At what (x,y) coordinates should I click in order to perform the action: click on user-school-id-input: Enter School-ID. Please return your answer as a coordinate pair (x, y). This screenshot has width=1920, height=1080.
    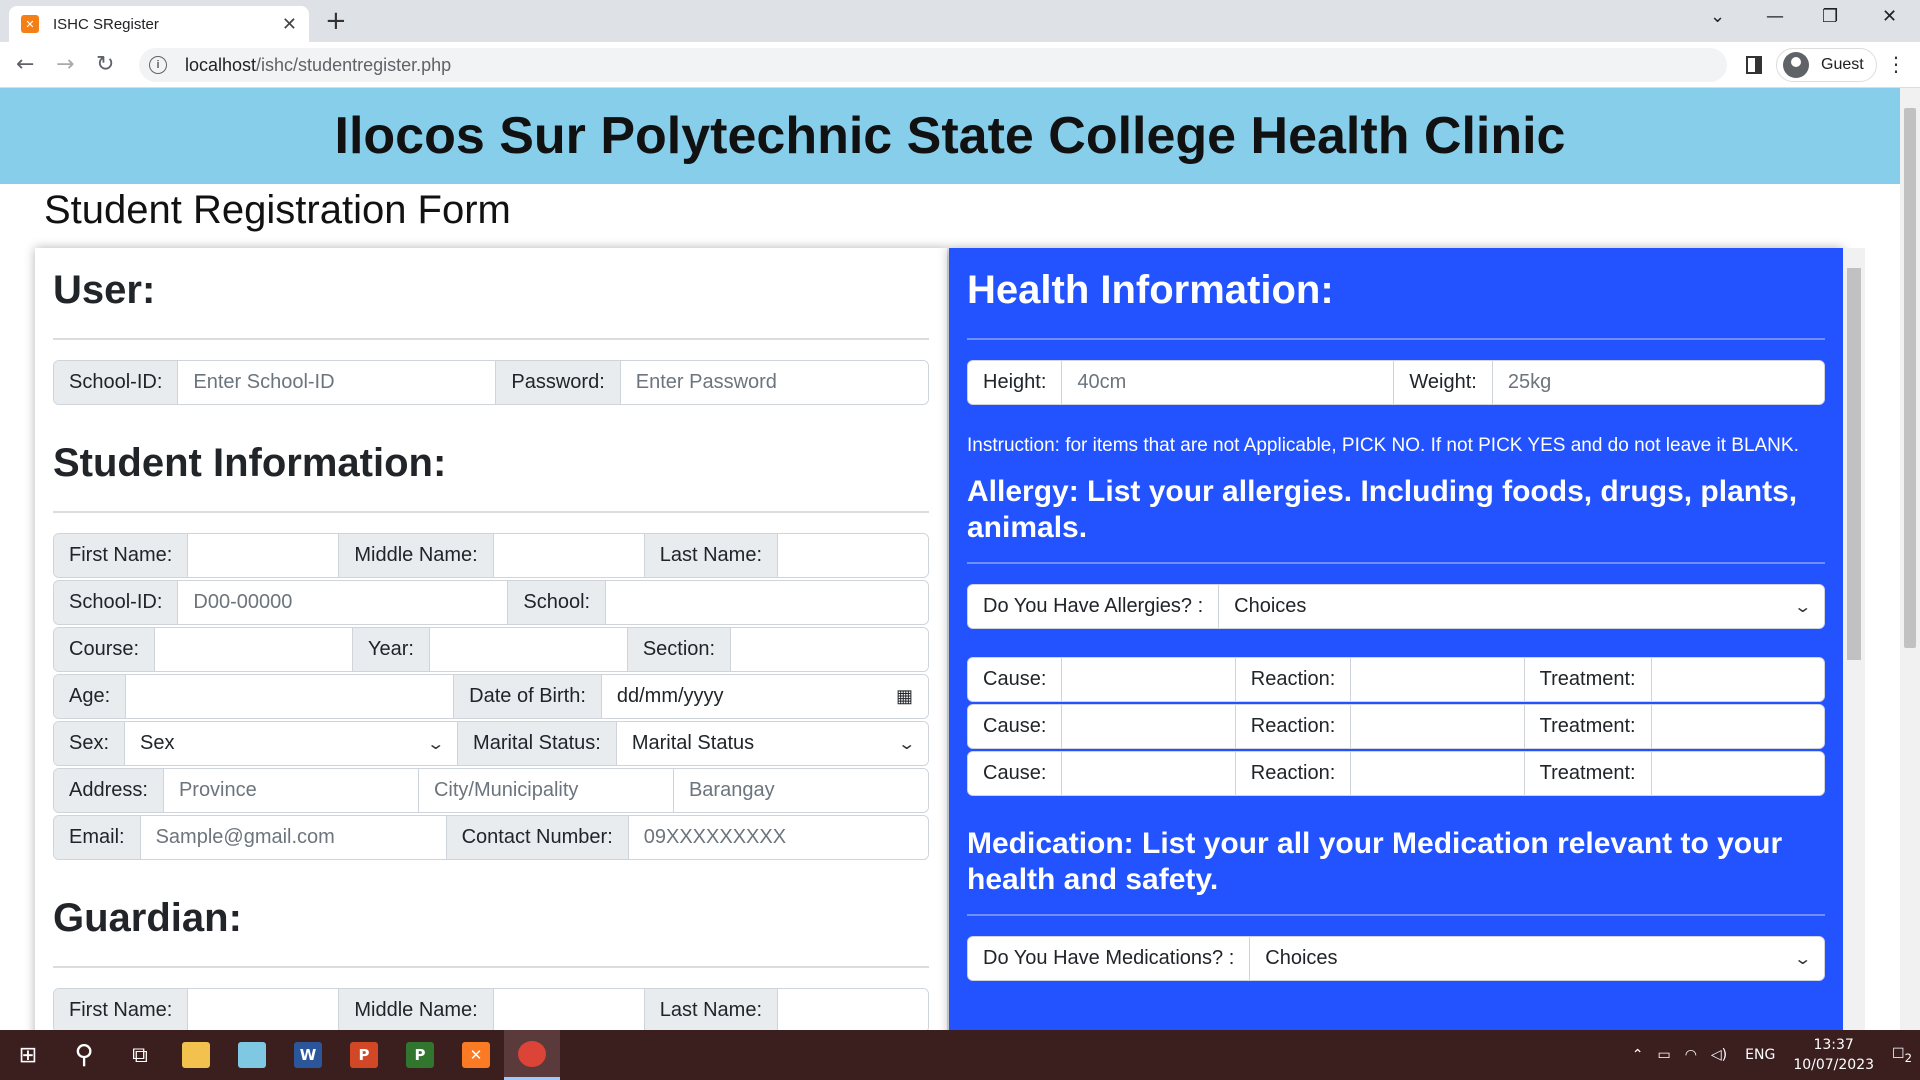
    Looking at the image, I should click on (337, 382).